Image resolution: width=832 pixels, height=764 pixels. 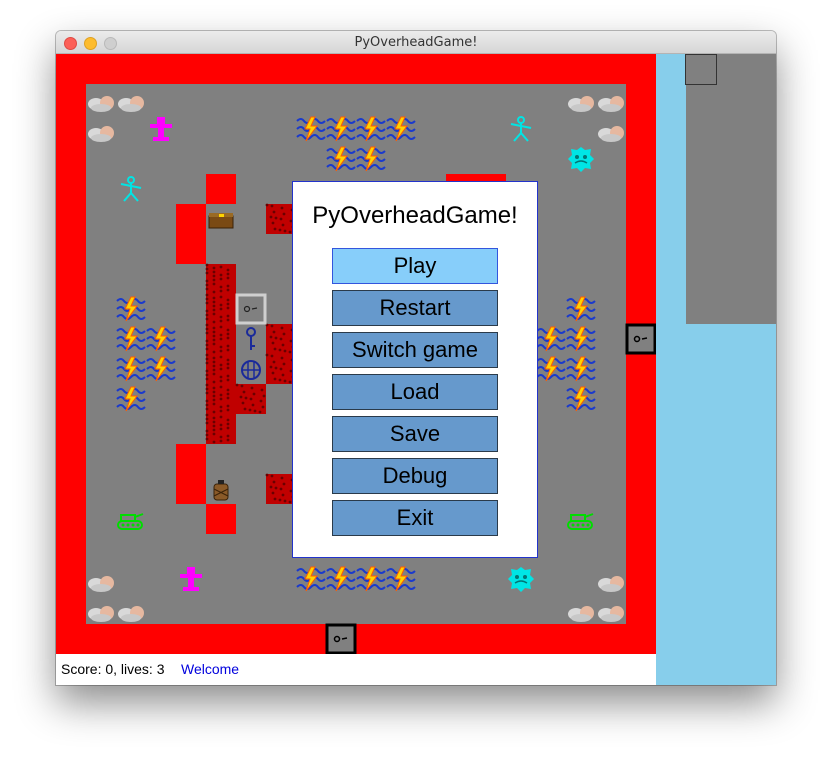 I want to click on treasure-chest-icon, so click(x=221, y=221).